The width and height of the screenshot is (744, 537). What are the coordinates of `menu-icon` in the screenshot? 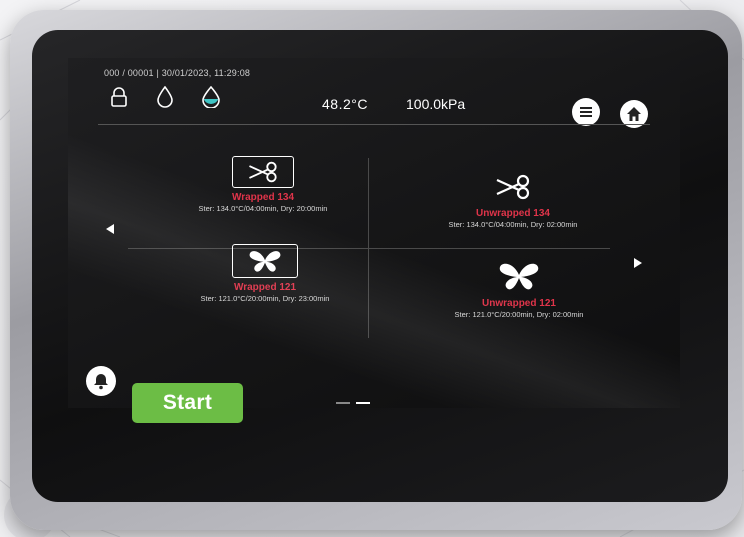 It's located at (586, 112).